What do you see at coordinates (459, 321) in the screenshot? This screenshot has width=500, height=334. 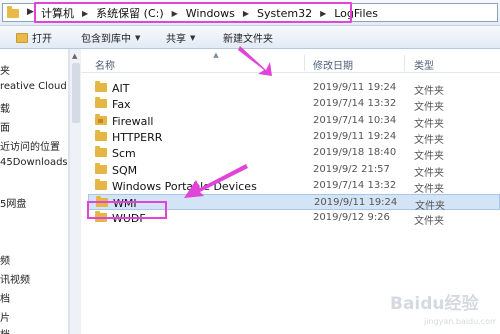 I see `svg-text: jingyan.baidu.com` at bounding box center [459, 321].